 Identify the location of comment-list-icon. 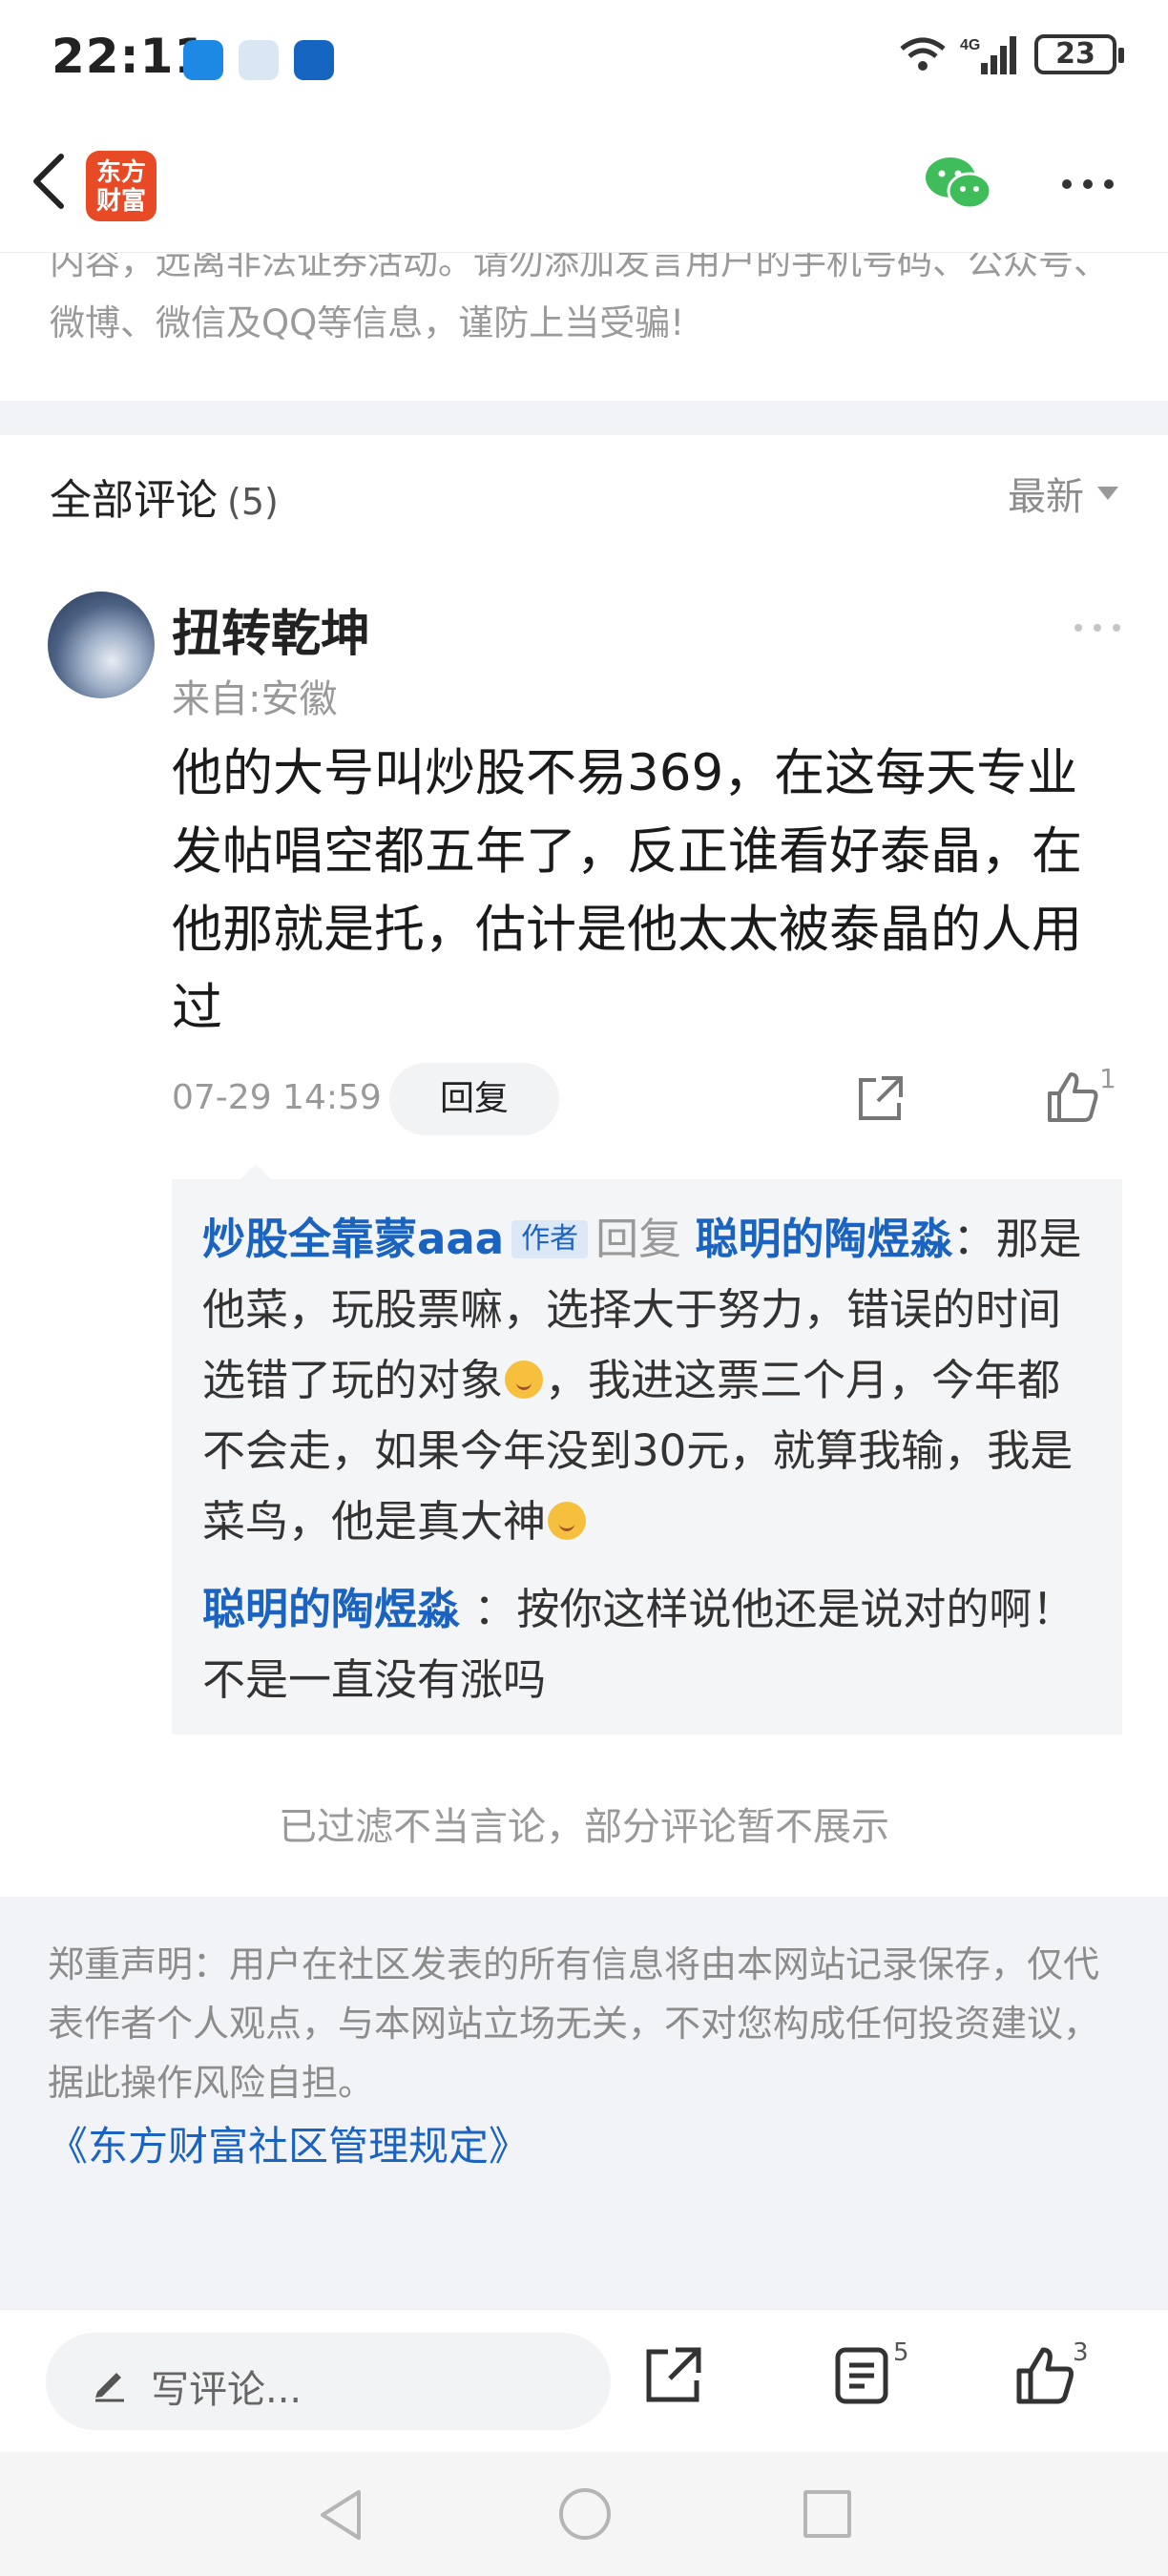
(861, 2375).